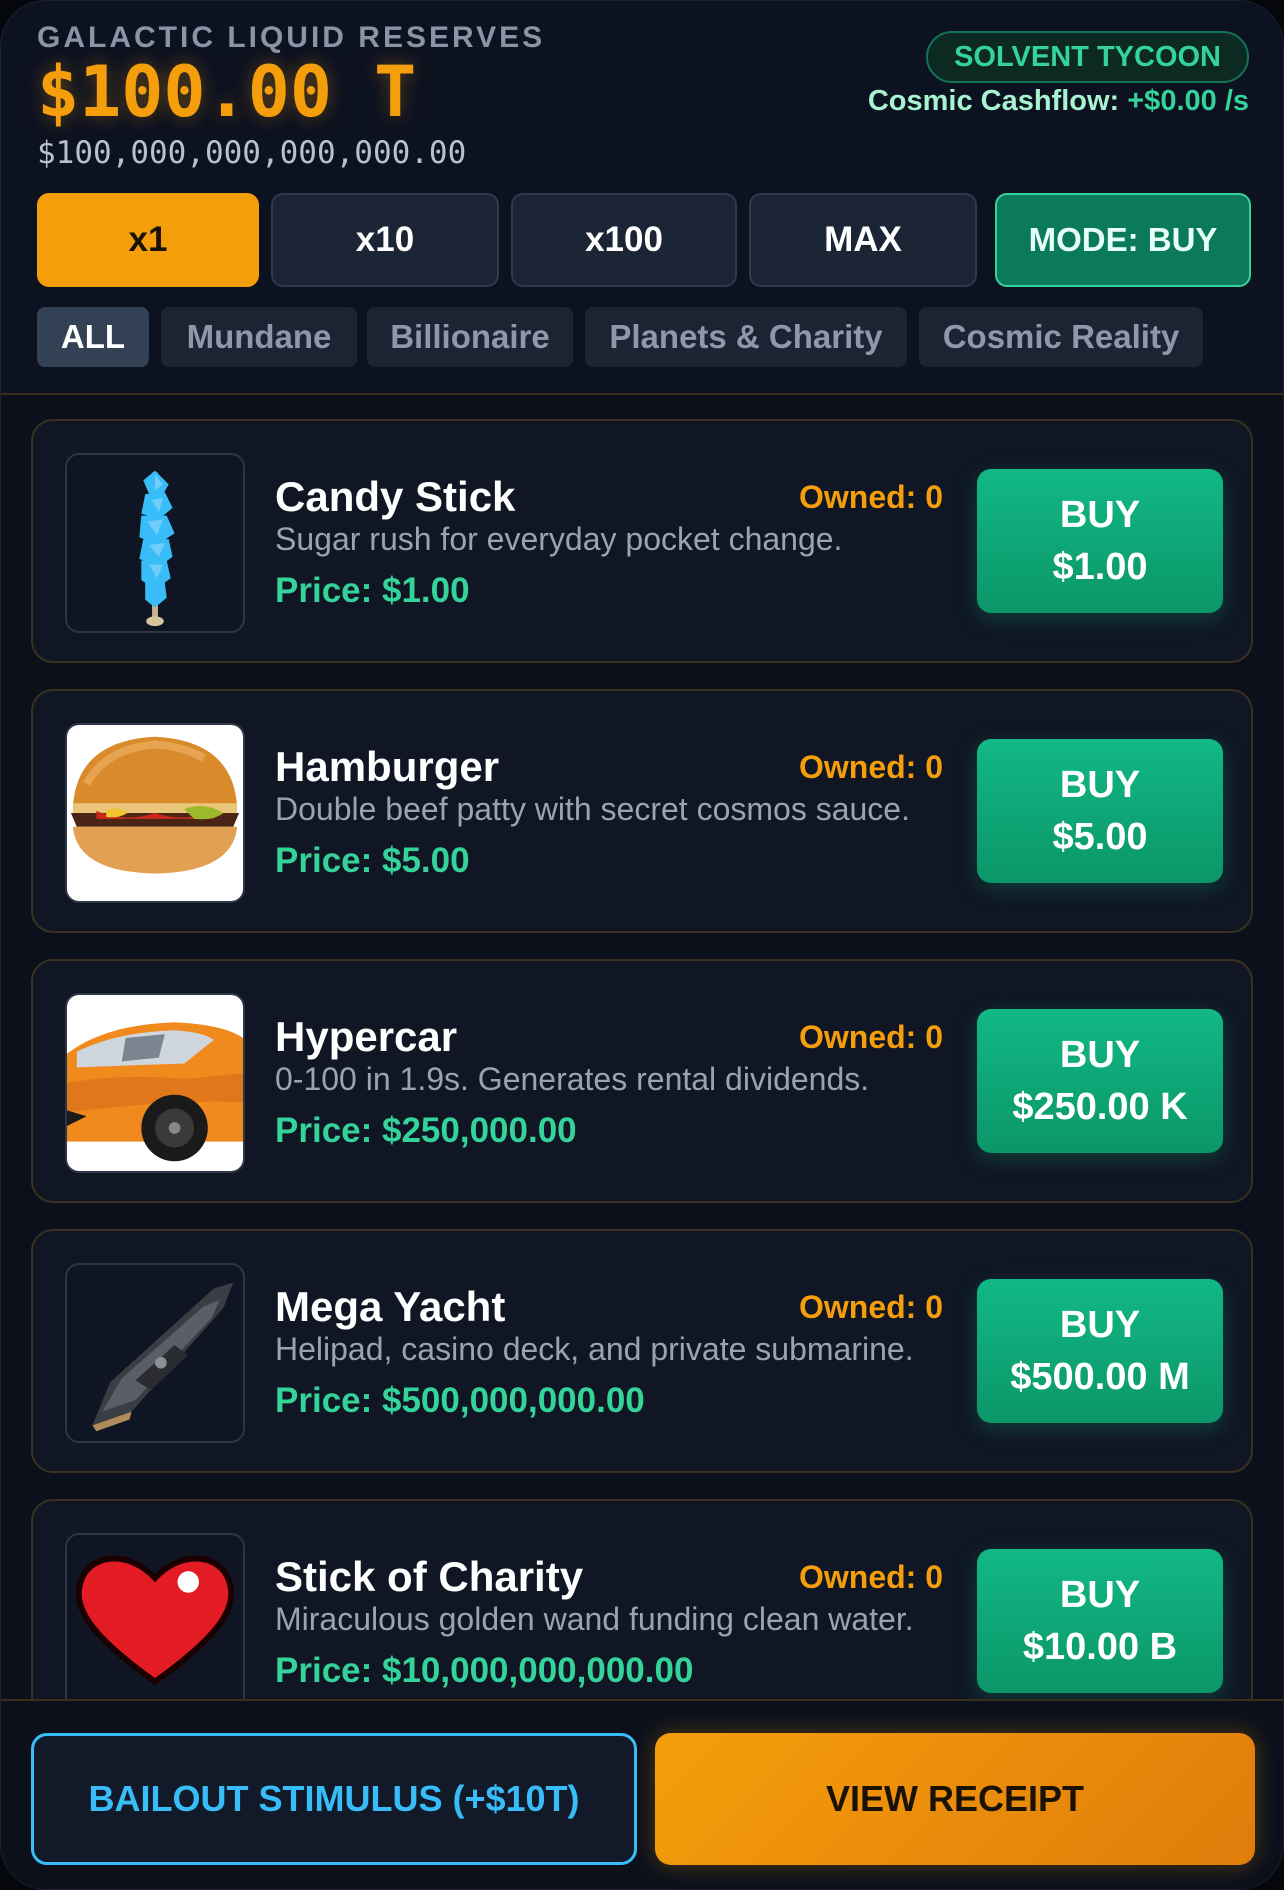  What do you see at coordinates (366, 1036) in the screenshot?
I see `item-name: Hypercar` at bounding box center [366, 1036].